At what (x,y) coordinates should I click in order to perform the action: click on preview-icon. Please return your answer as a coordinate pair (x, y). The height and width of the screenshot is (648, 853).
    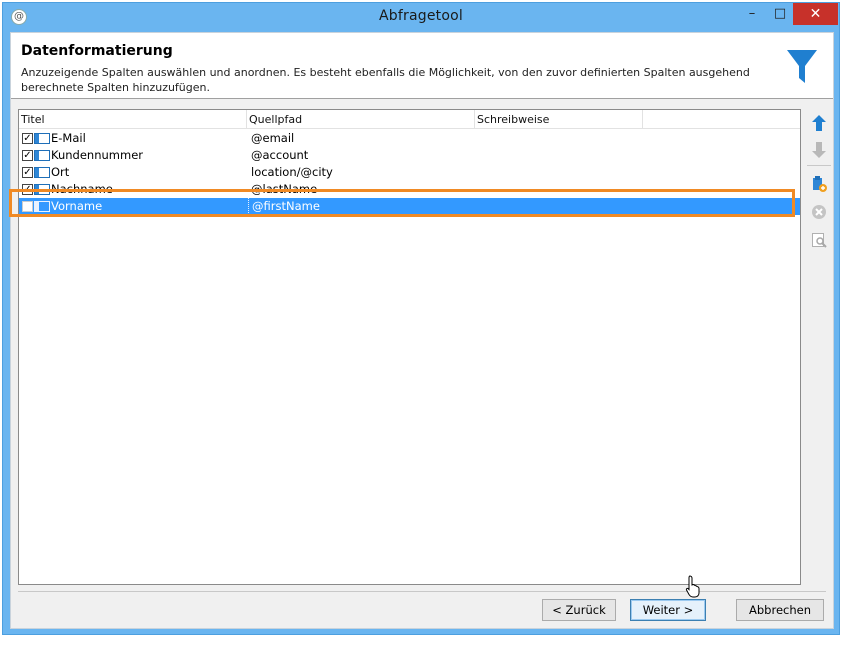
    Looking at the image, I should click on (819, 240).